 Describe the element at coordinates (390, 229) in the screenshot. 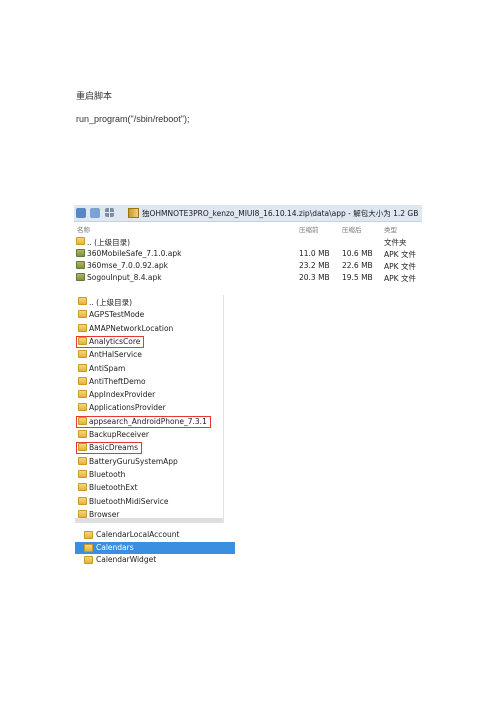

I see `column-type: 类型` at that location.